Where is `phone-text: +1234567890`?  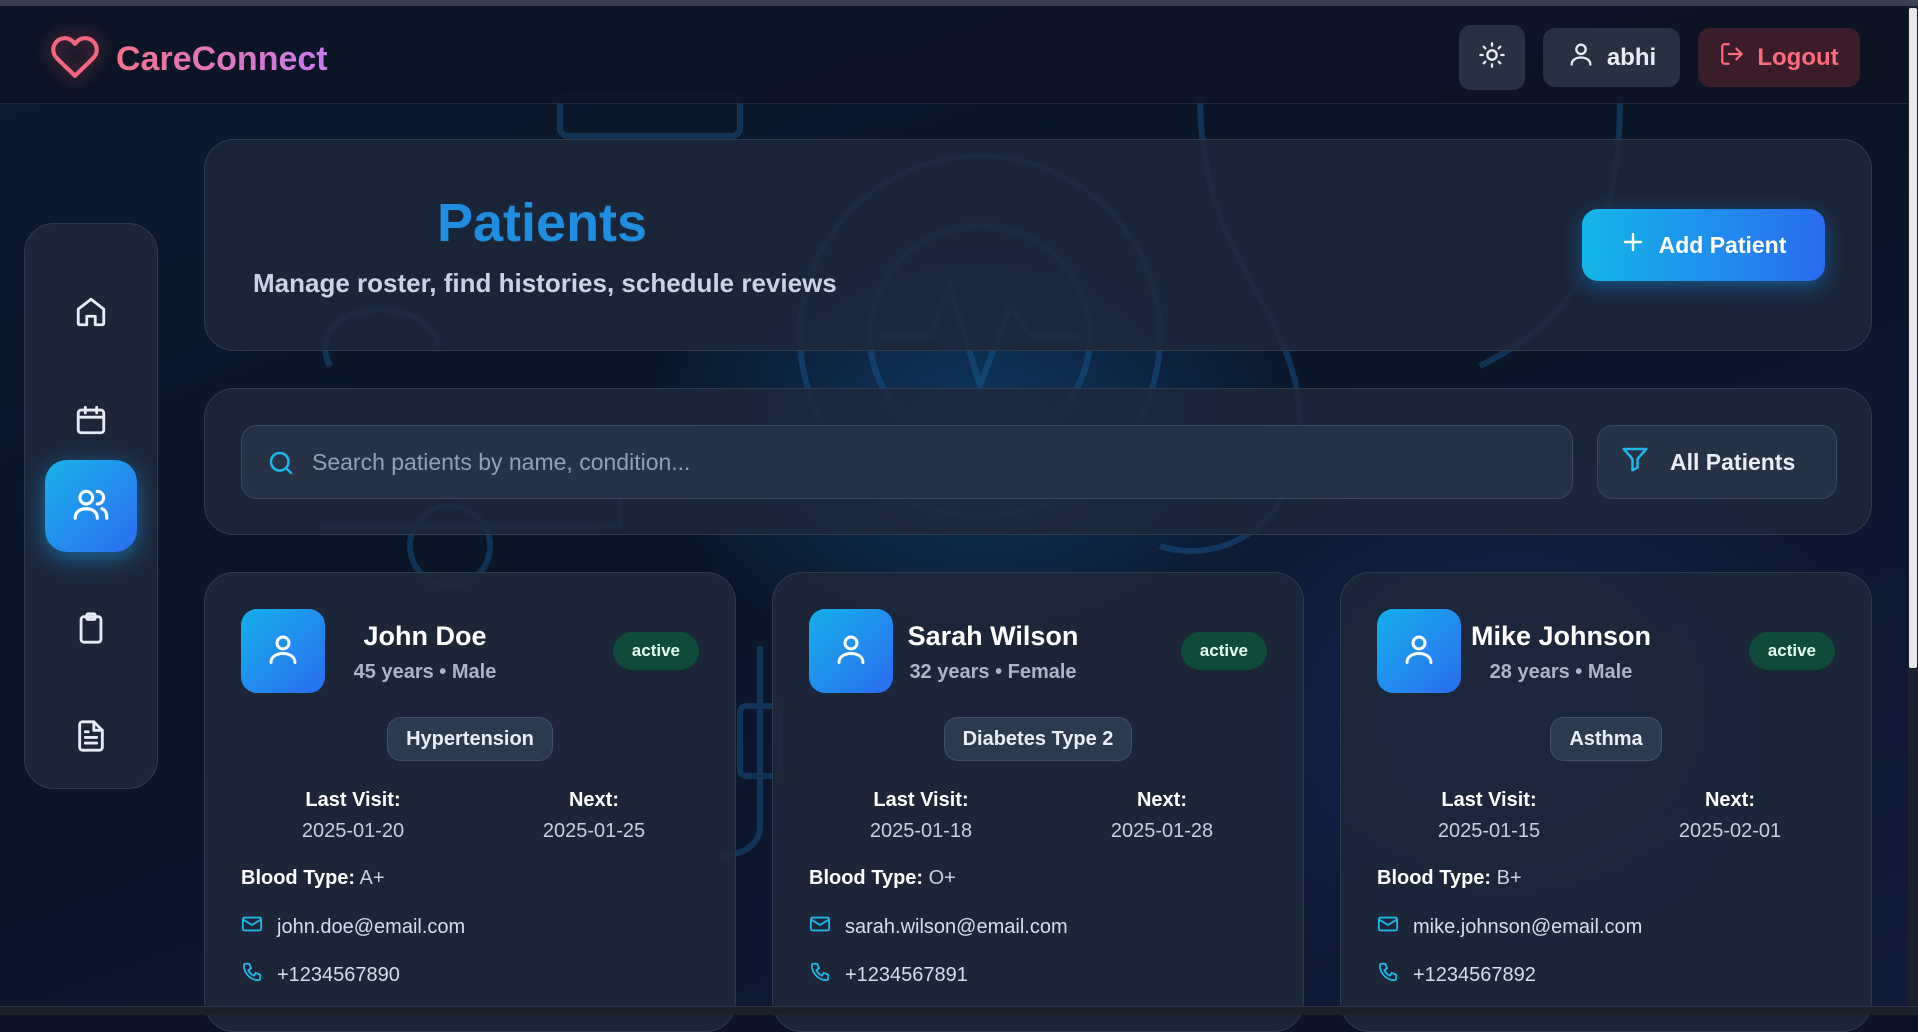 phone-text: +1234567890 is located at coordinates (338, 974).